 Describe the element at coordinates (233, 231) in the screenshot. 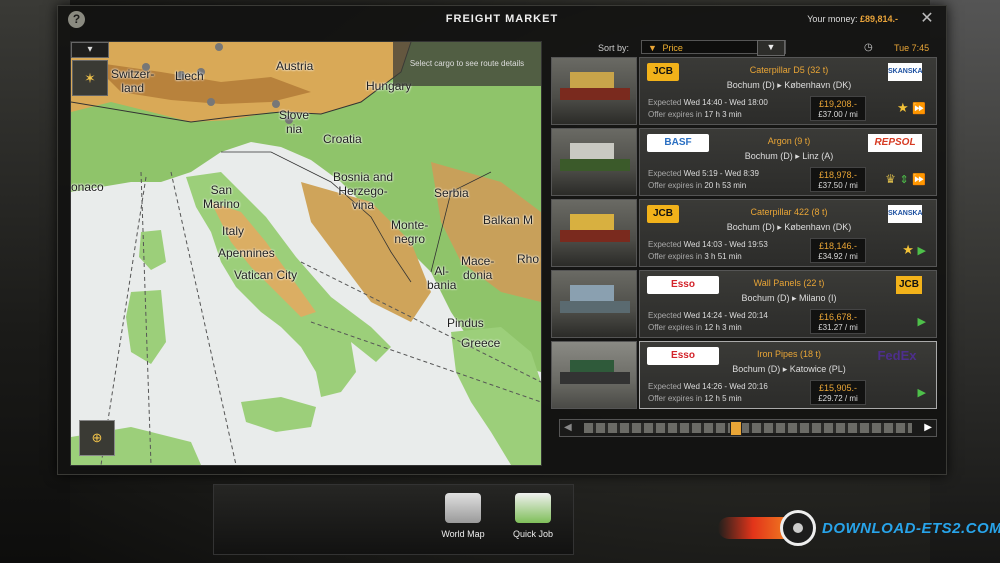

I see `map-label-italy: Italy` at that location.